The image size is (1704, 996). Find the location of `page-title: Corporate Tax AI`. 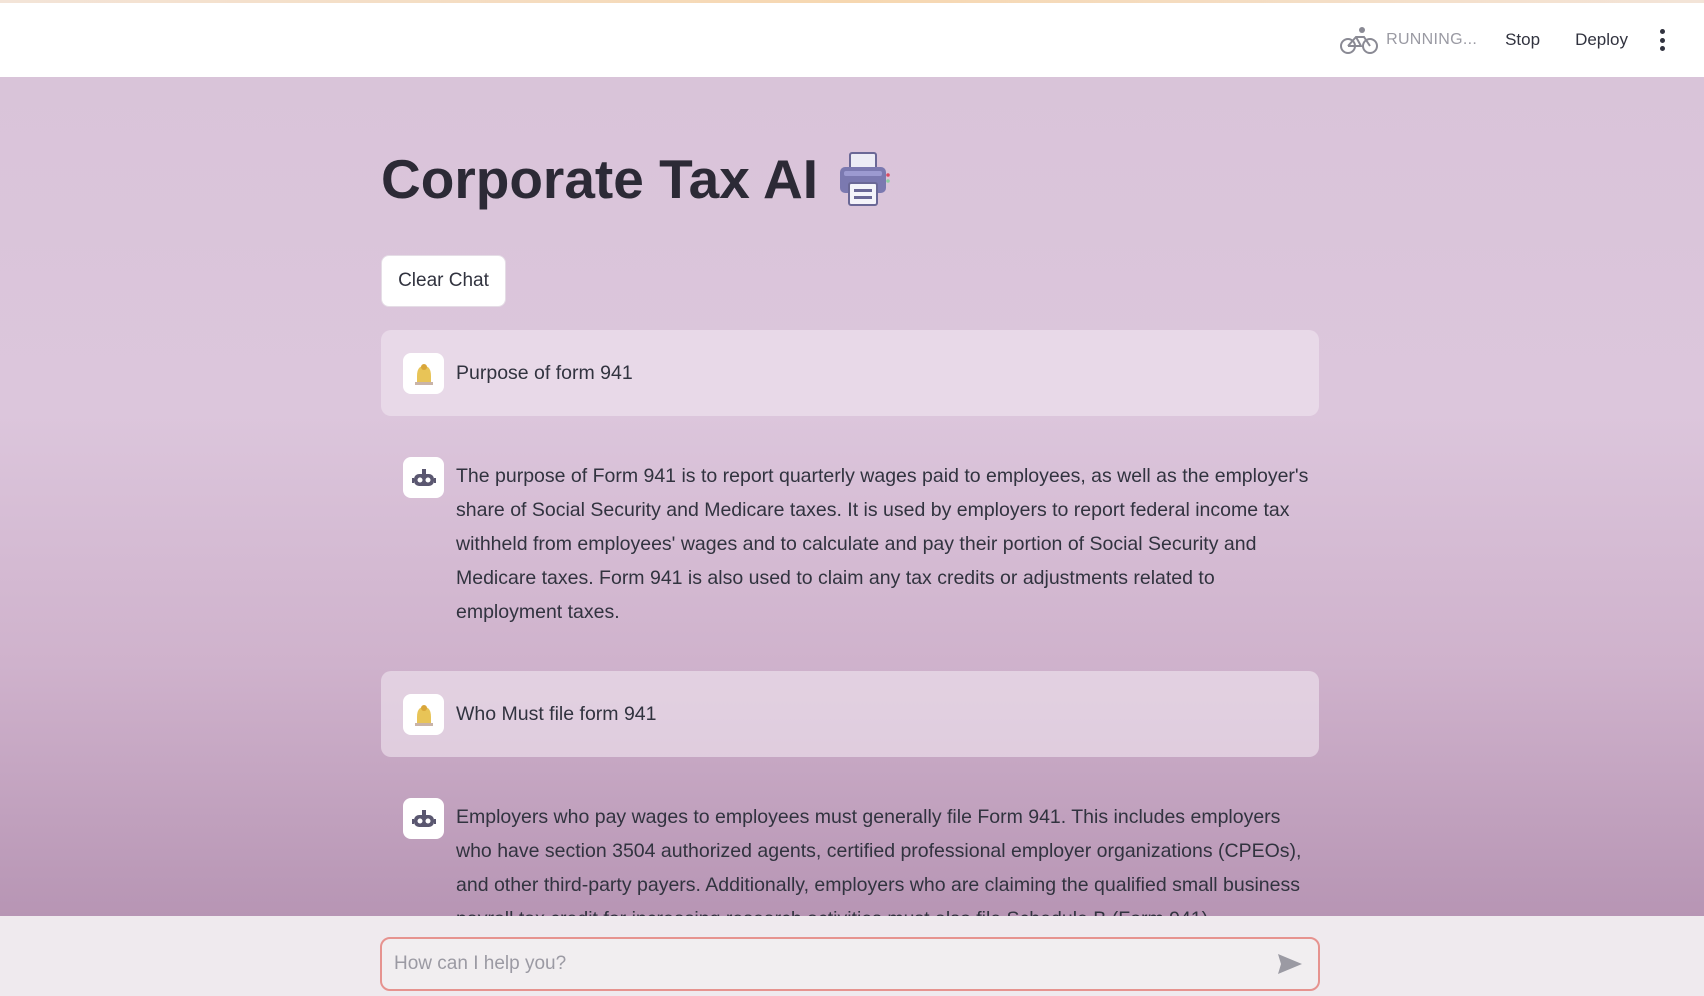

page-title: Corporate Tax AI is located at coordinates (600, 179).